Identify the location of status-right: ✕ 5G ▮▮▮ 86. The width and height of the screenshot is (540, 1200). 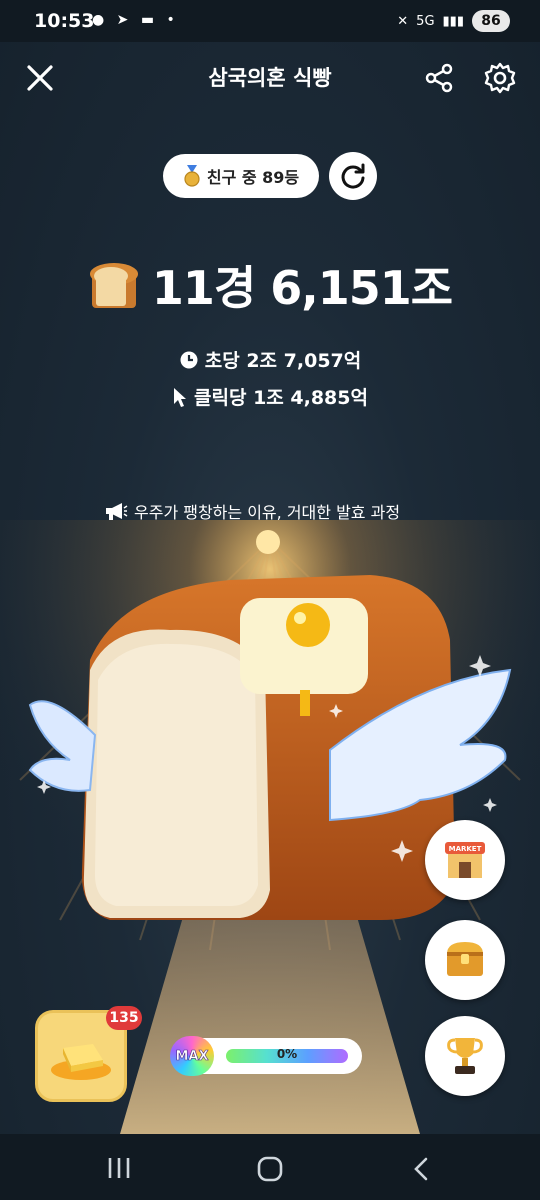
(453, 21).